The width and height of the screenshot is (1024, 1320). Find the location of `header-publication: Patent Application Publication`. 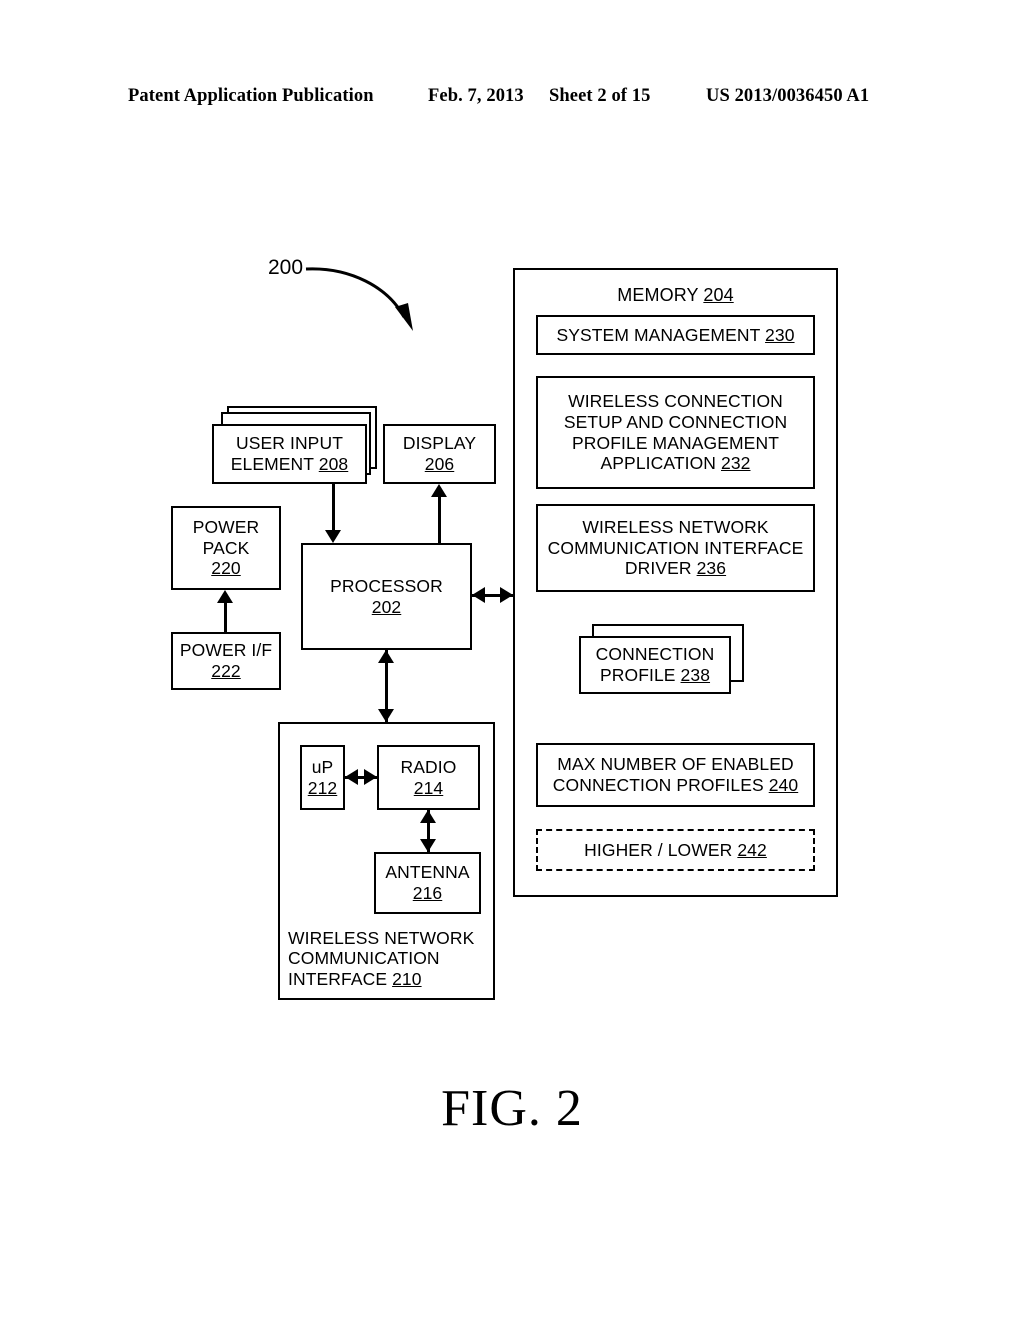

header-publication: Patent Application Publication is located at coordinates (251, 96).